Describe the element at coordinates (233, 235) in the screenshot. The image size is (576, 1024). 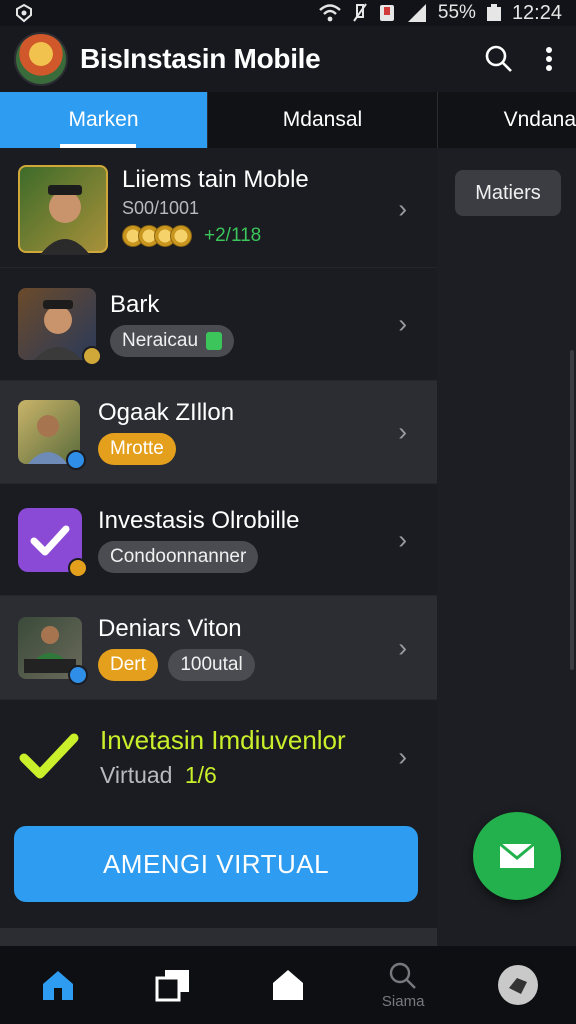
I see `value-change: +2/118` at that location.